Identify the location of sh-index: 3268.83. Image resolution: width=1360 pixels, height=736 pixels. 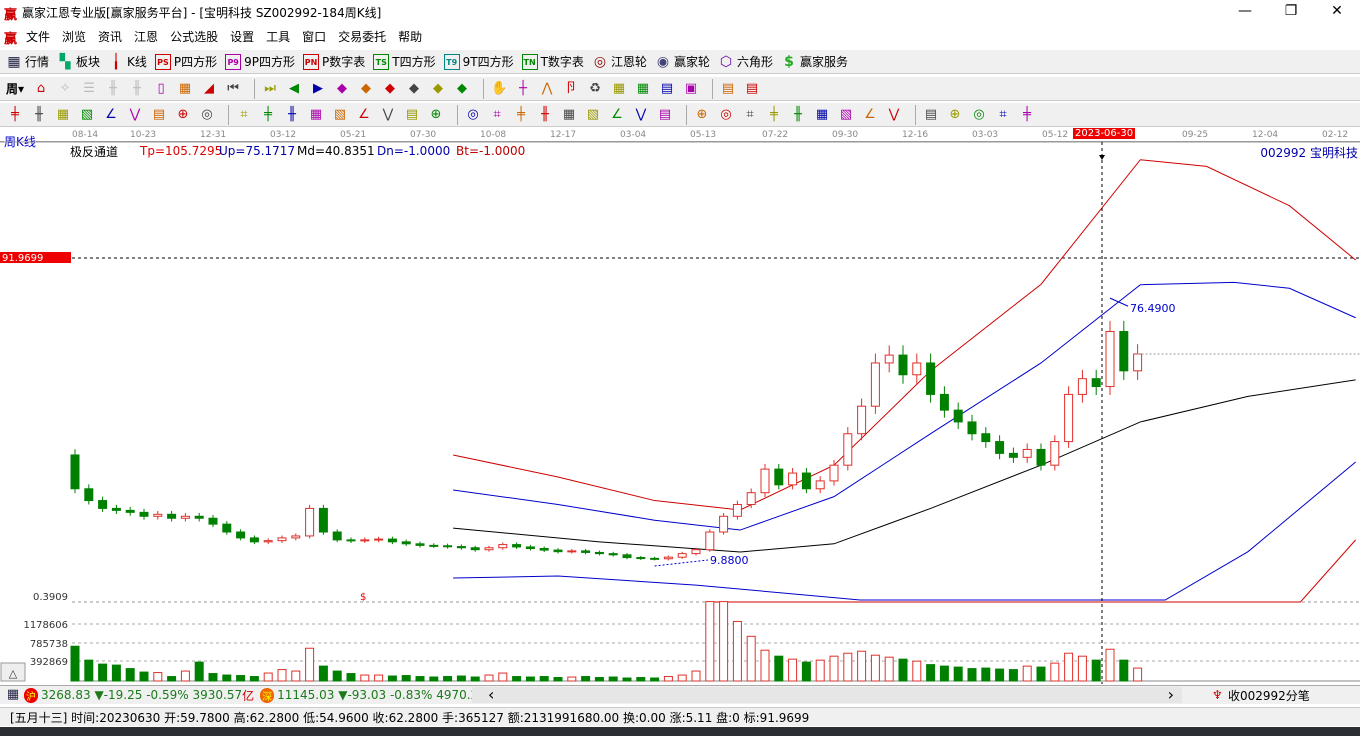
(66, 695).